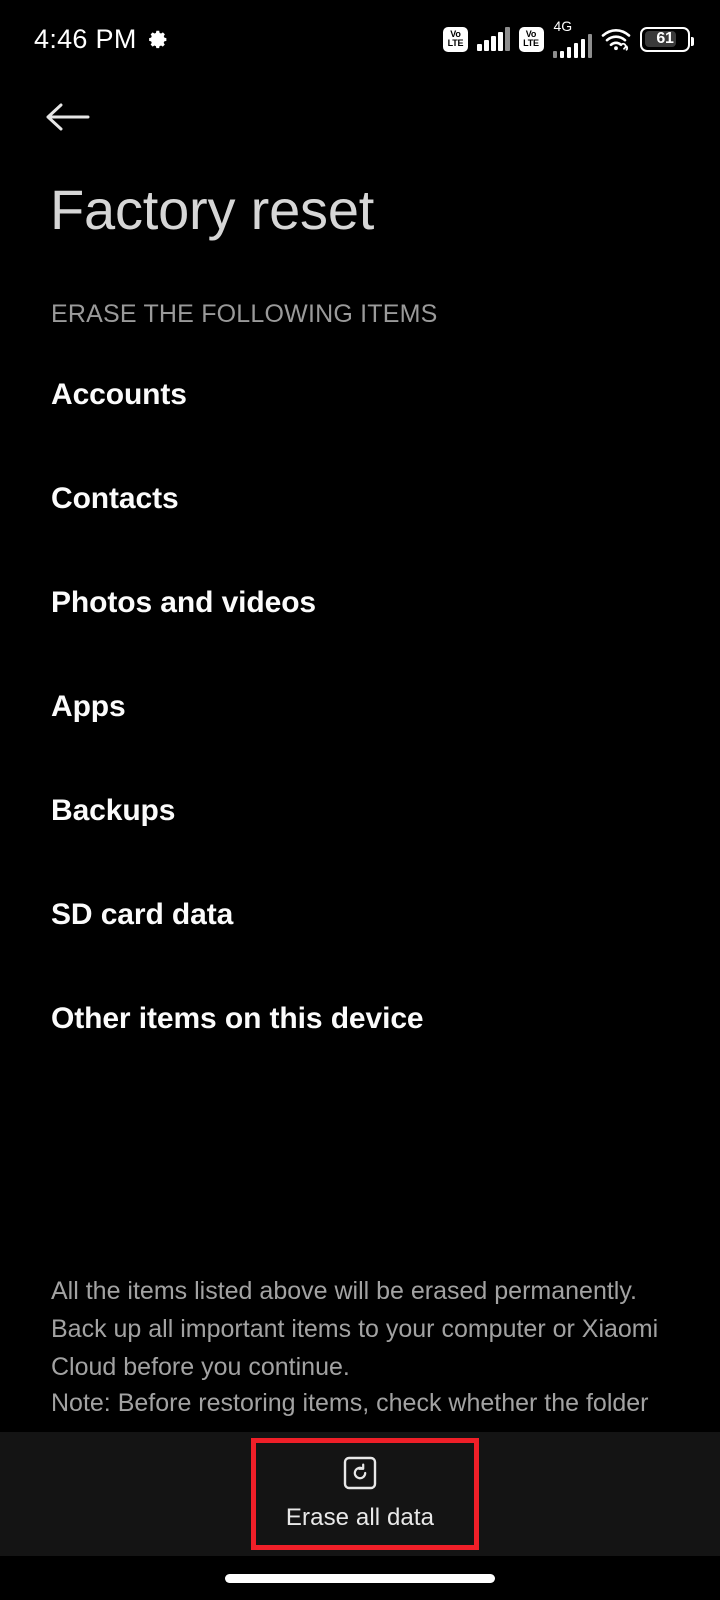 This screenshot has width=720, height=1600. Describe the element at coordinates (142, 914) in the screenshot. I see `list-item-label: SD card data` at that location.